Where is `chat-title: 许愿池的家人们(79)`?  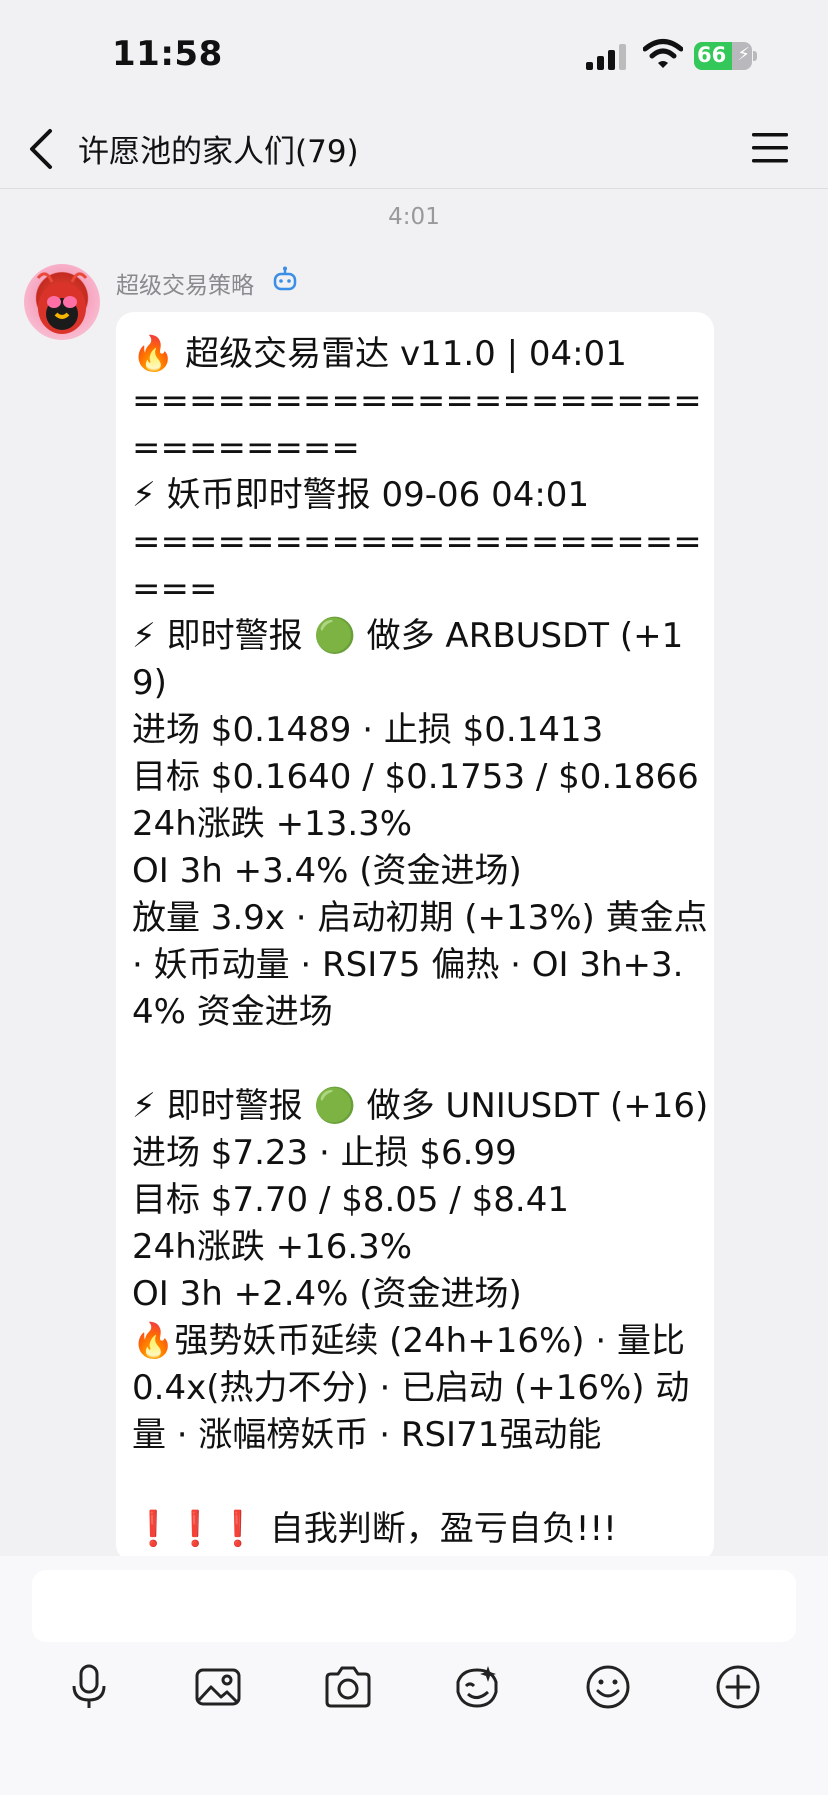
chat-title: 许愿池的家人们(79) is located at coordinates (218, 148).